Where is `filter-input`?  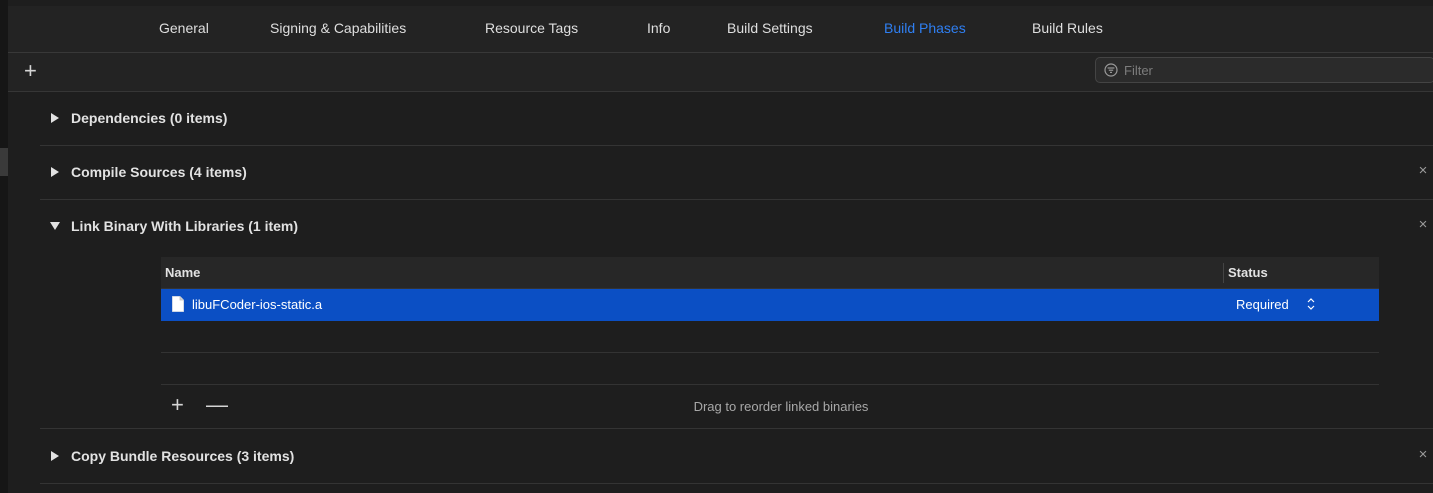
filter-input is located at coordinates (1274, 70).